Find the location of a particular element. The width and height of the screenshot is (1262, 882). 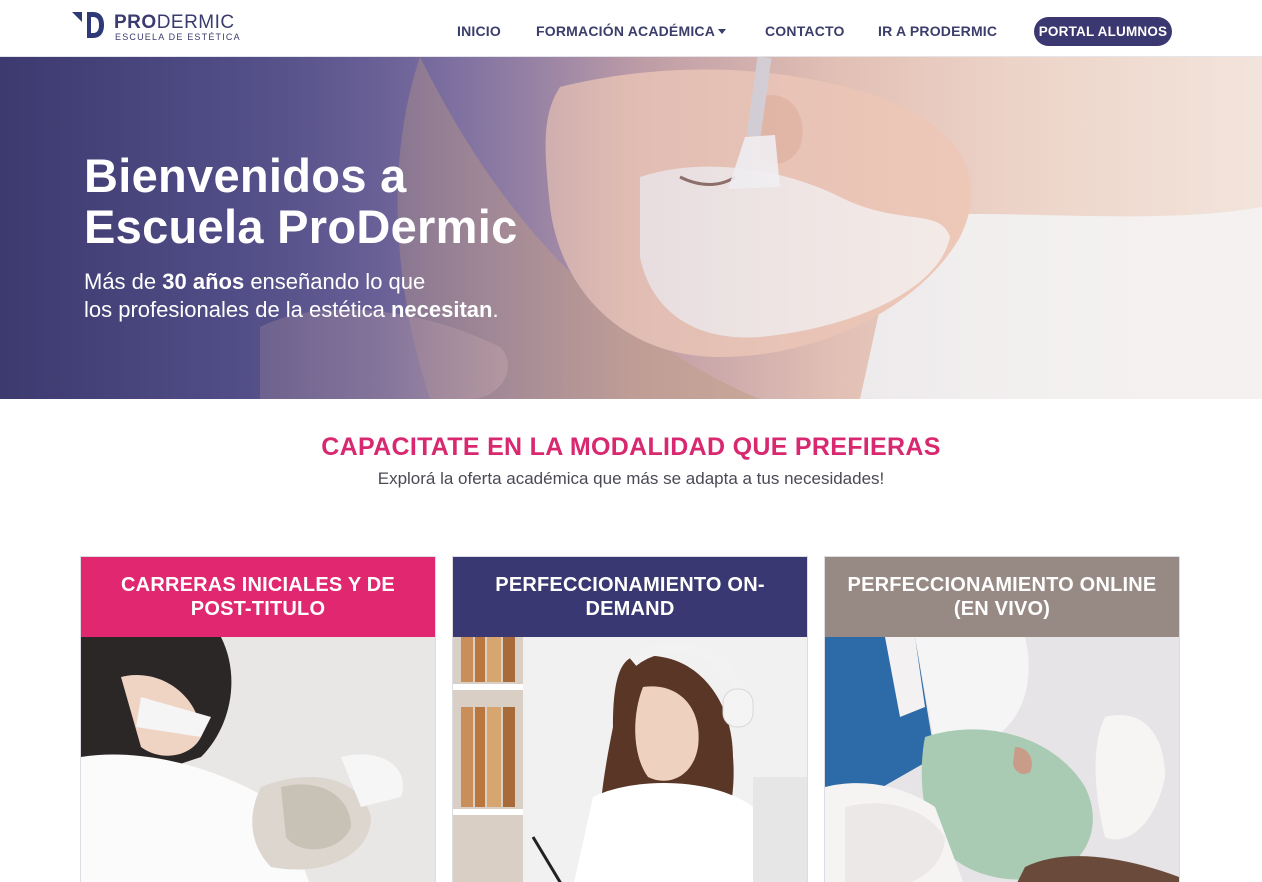

portal-alumnos-button: PORTAL ALUMNOS is located at coordinates (1103, 31).